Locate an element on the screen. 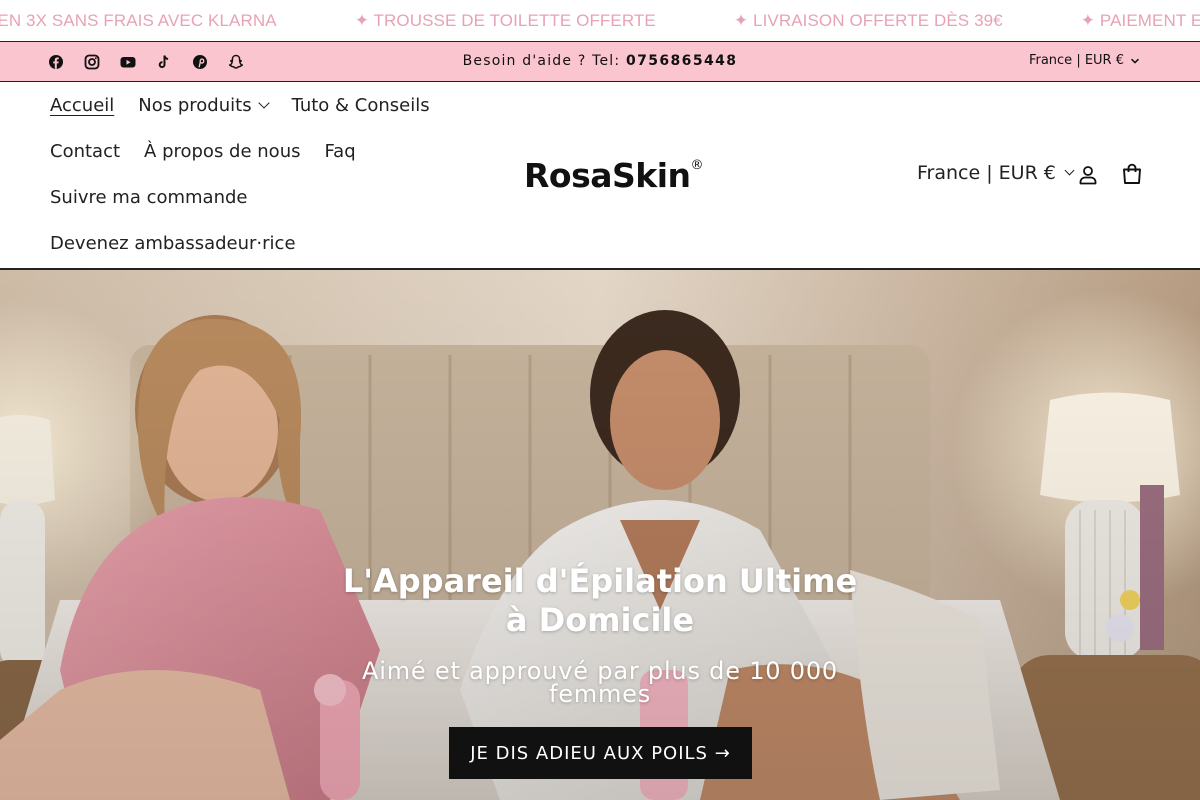  nav-link-produits: Nos produits is located at coordinates (204, 105).